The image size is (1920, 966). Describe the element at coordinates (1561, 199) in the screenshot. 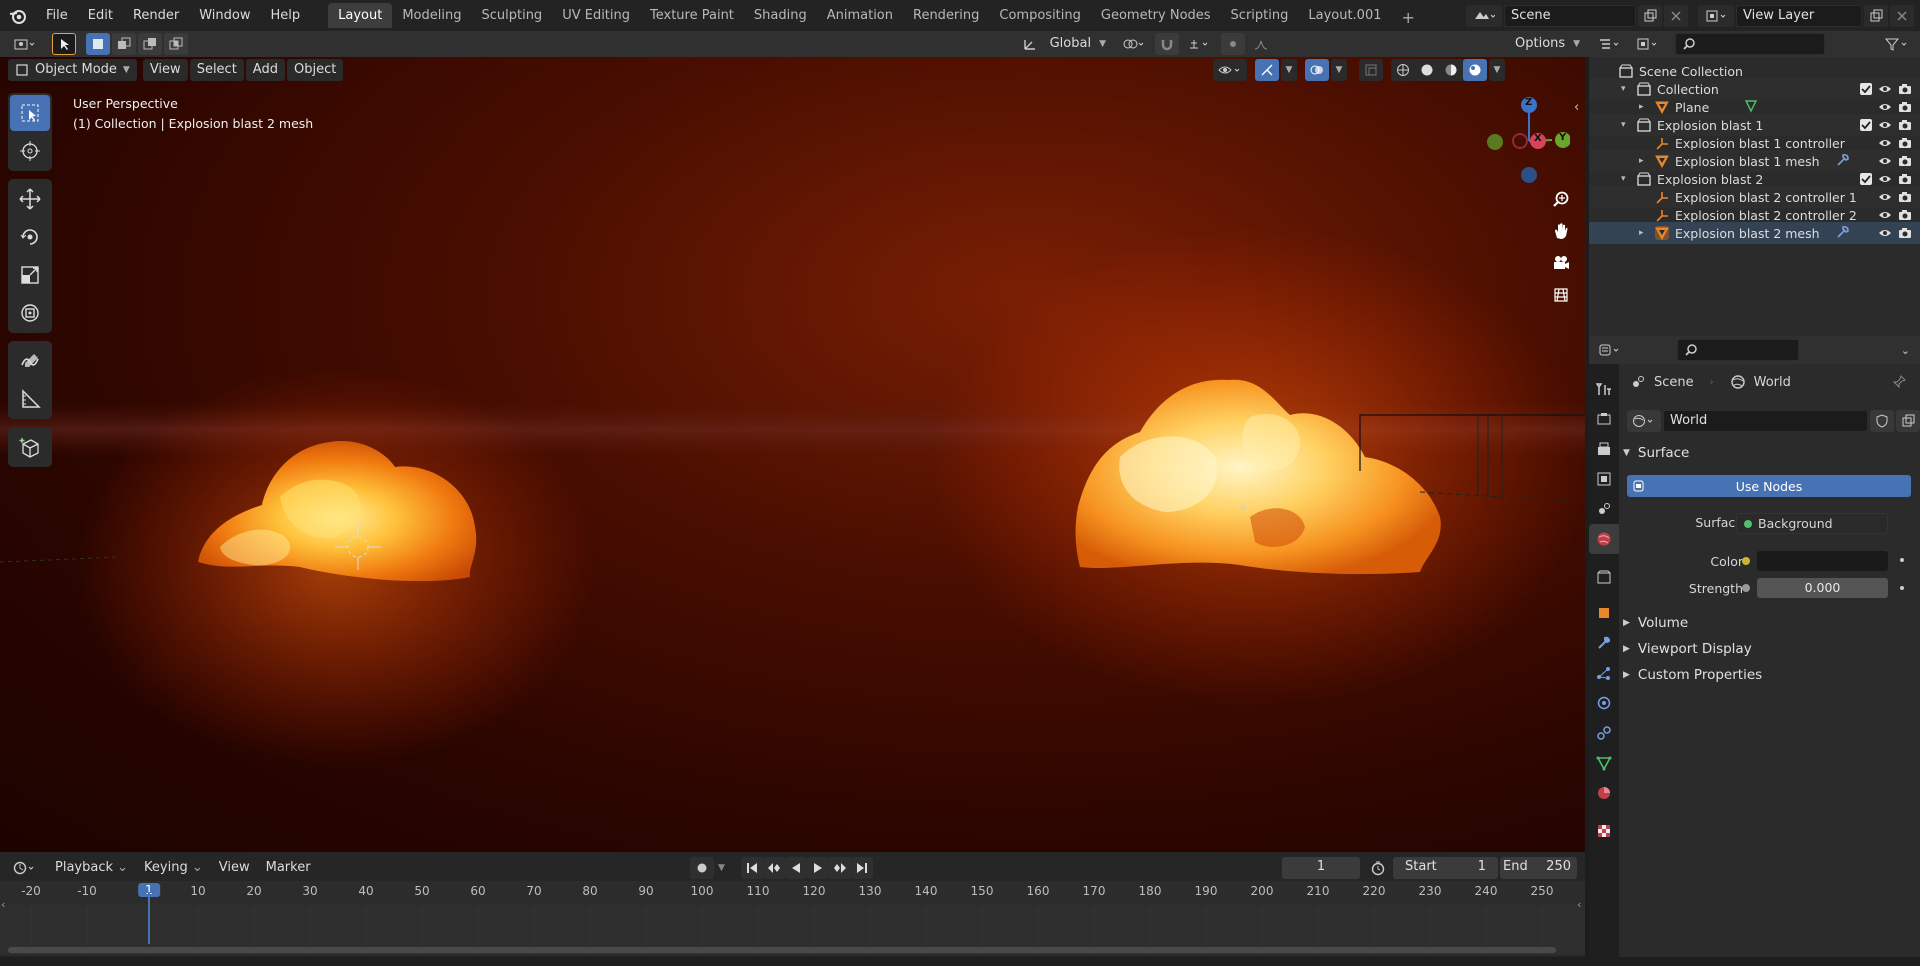

I see `zoom-icon` at that location.